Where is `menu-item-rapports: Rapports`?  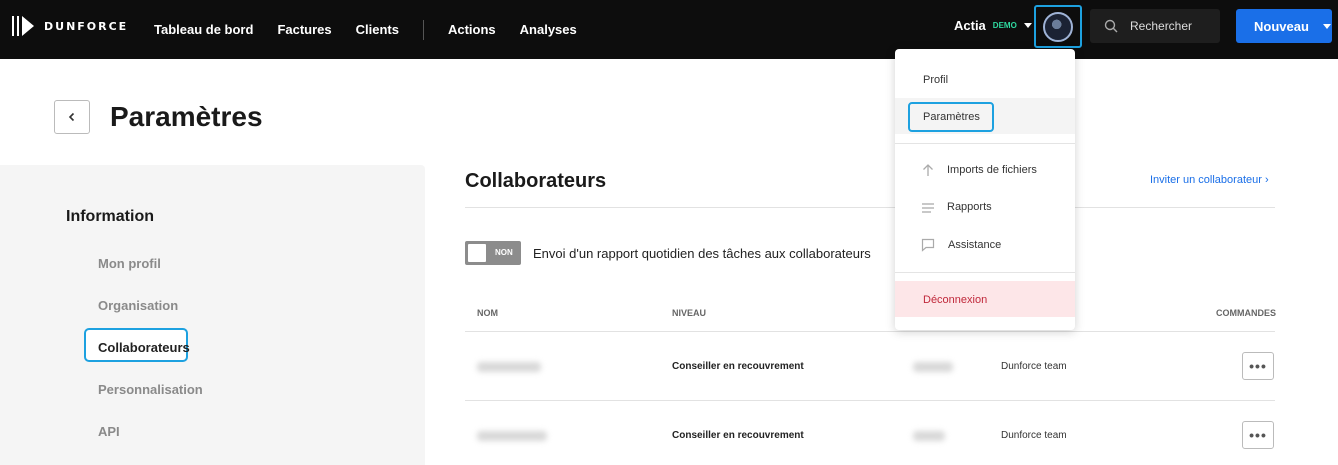 menu-item-rapports: Rapports is located at coordinates (969, 207).